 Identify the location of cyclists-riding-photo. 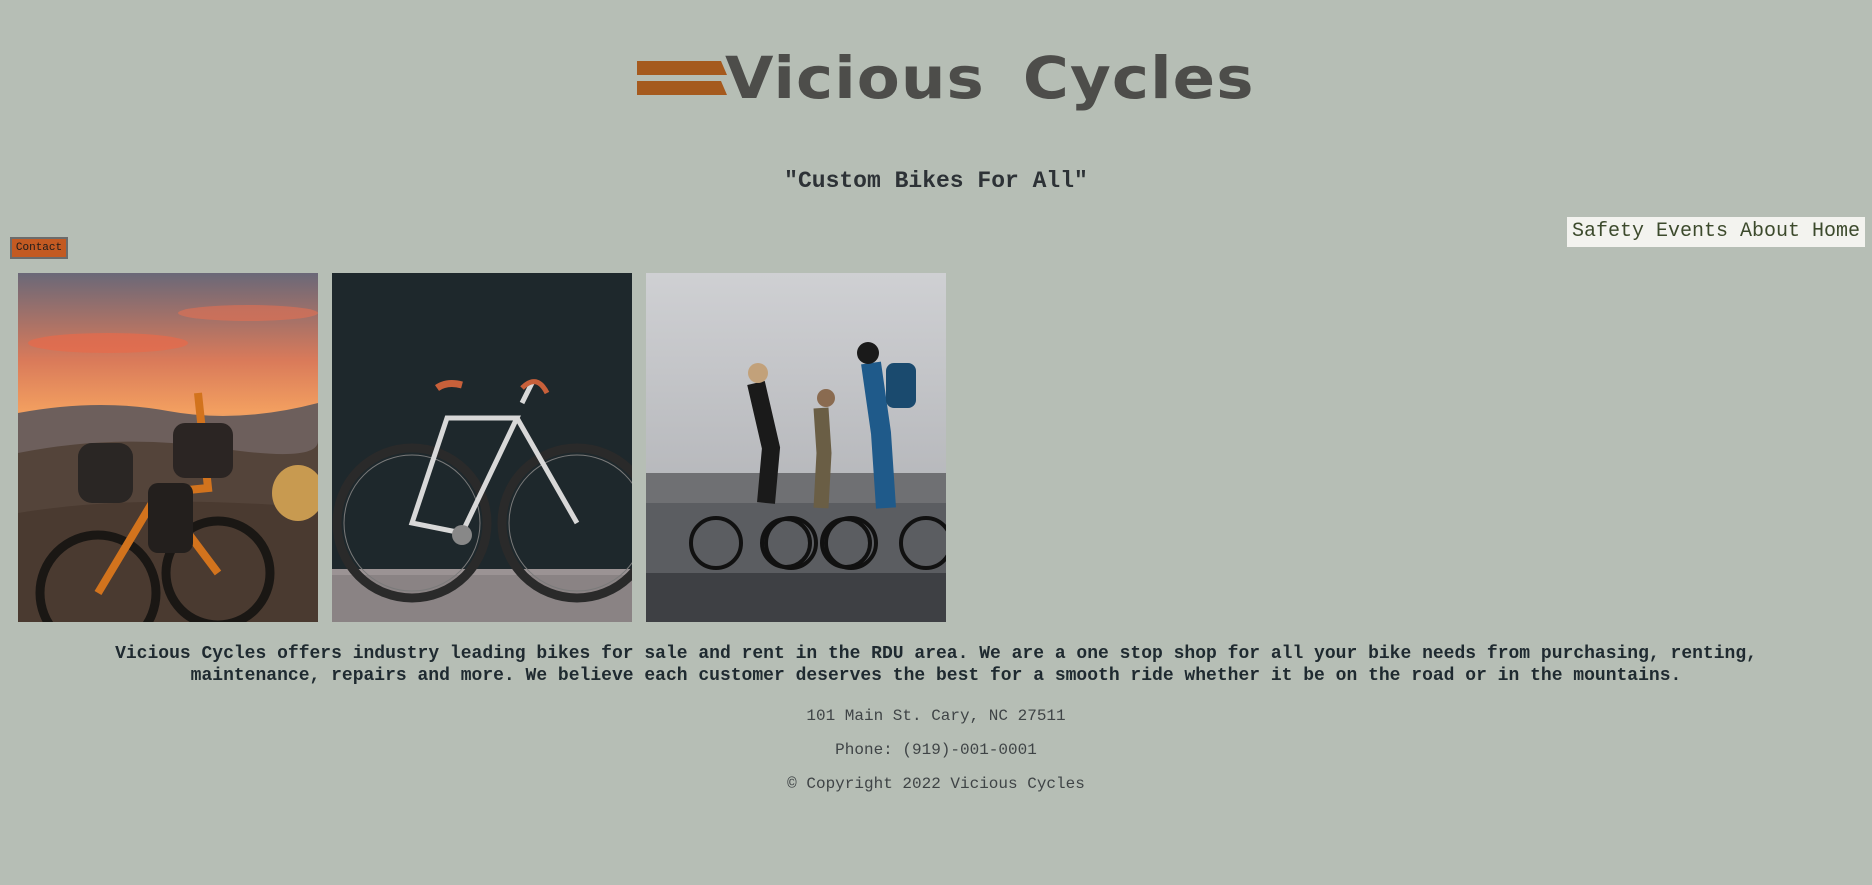
(796, 447).